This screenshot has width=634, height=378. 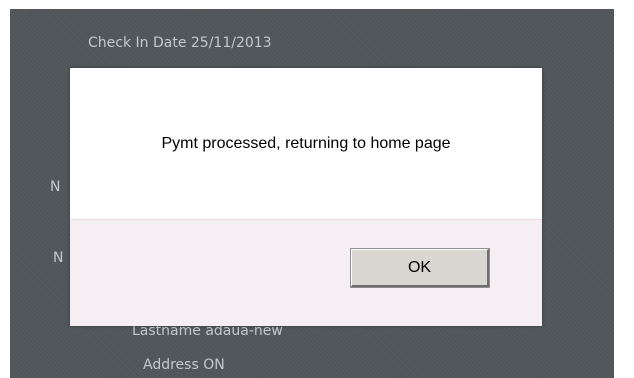 I want to click on partial-label-1: N, so click(x=55, y=187).